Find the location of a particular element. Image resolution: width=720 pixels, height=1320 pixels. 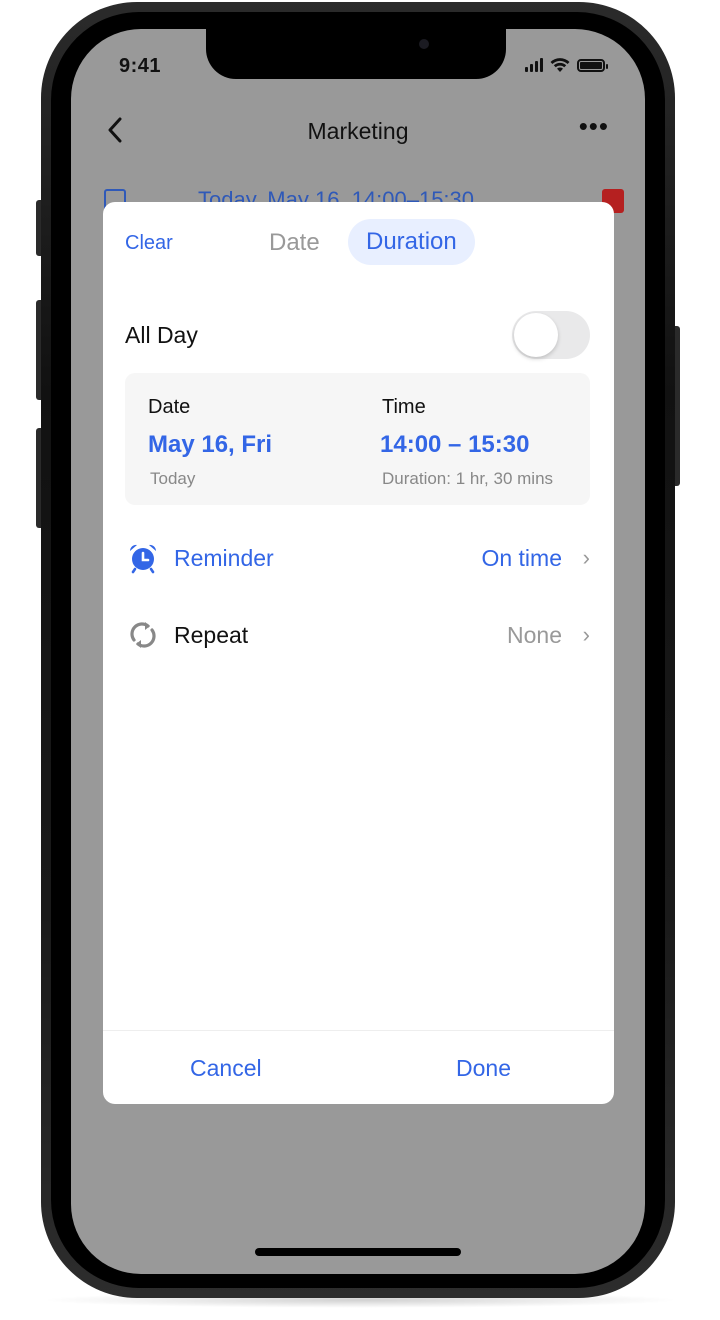

time-value: 14:00 – 15:30 is located at coordinates (454, 445).